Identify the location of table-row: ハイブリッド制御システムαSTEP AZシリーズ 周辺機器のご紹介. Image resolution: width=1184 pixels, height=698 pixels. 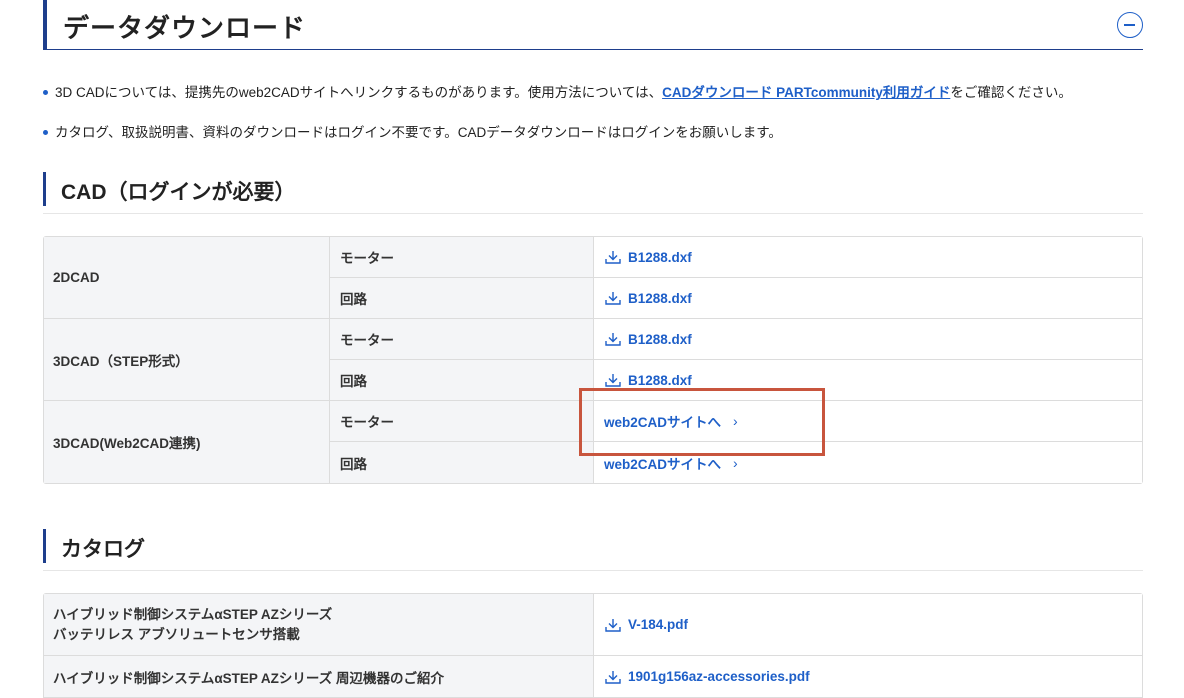
(319, 677).